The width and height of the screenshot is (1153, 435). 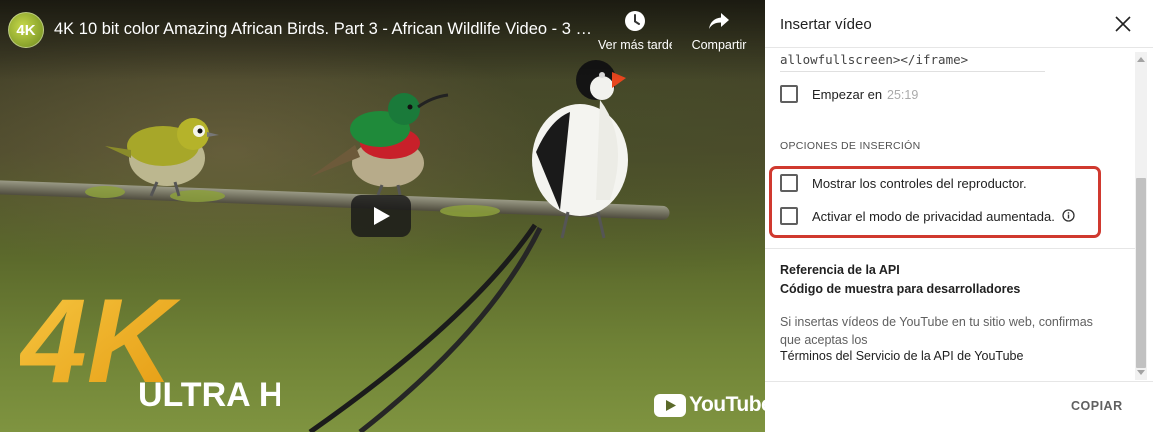 What do you see at coordinates (959, 408) in the screenshot?
I see `embed-dialog-footer: COPIAR` at bounding box center [959, 408].